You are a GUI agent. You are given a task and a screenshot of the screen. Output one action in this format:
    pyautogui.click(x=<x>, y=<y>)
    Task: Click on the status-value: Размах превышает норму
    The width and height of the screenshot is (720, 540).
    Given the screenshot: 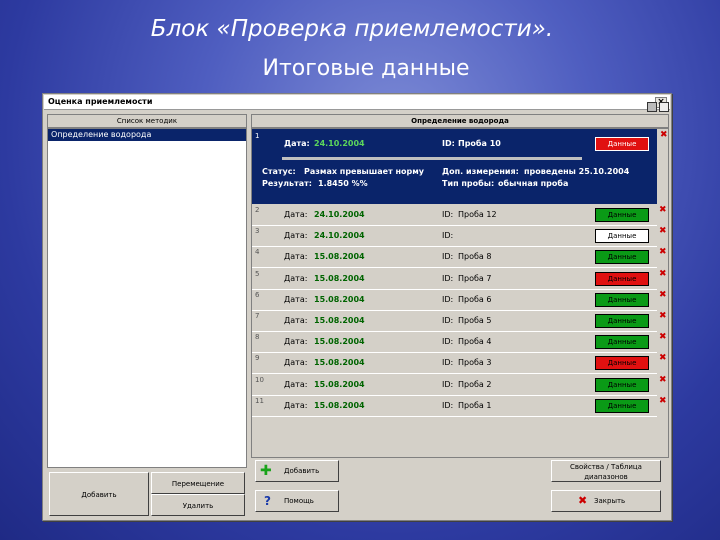 What is the action you would take?
    pyautogui.click(x=364, y=171)
    